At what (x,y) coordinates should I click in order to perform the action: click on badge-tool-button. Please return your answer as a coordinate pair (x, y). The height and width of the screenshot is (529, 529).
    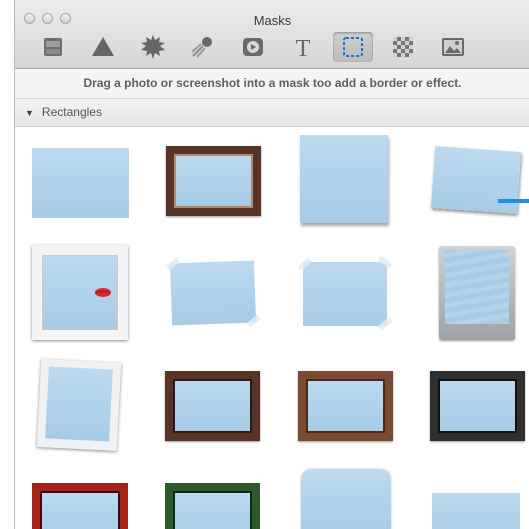
    Looking at the image, I should click on (153, 47).